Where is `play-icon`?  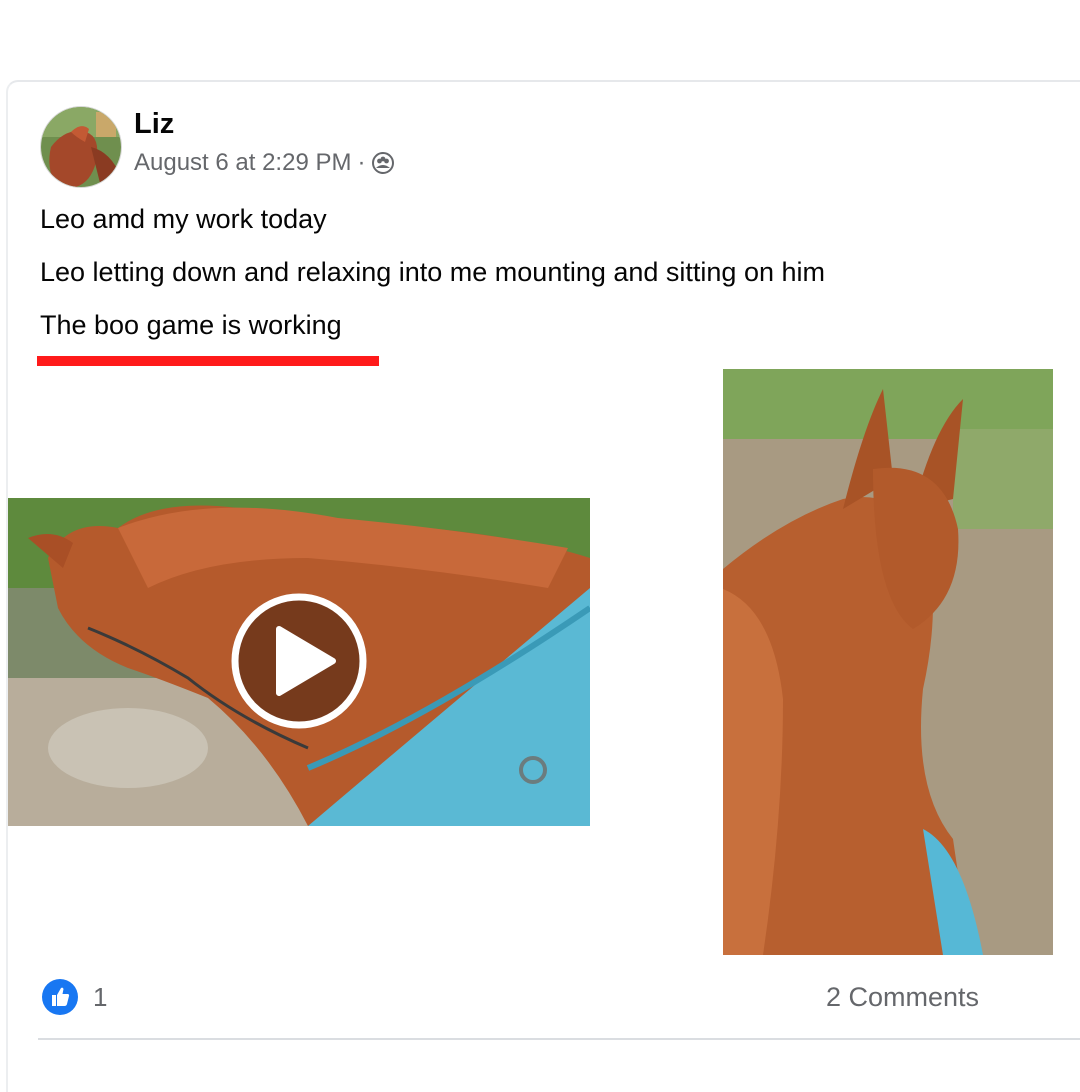
play-icon is located at coordinates (299, 661).